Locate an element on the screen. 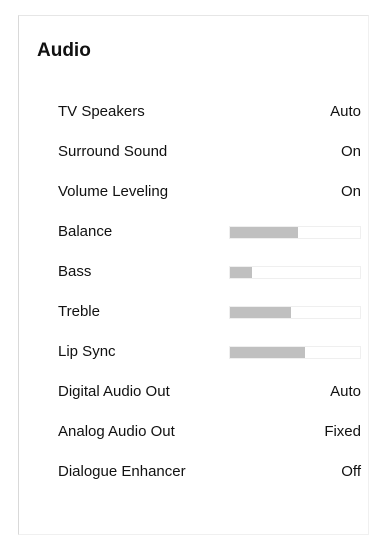  bass-slider is located at coordinates (295, 272).